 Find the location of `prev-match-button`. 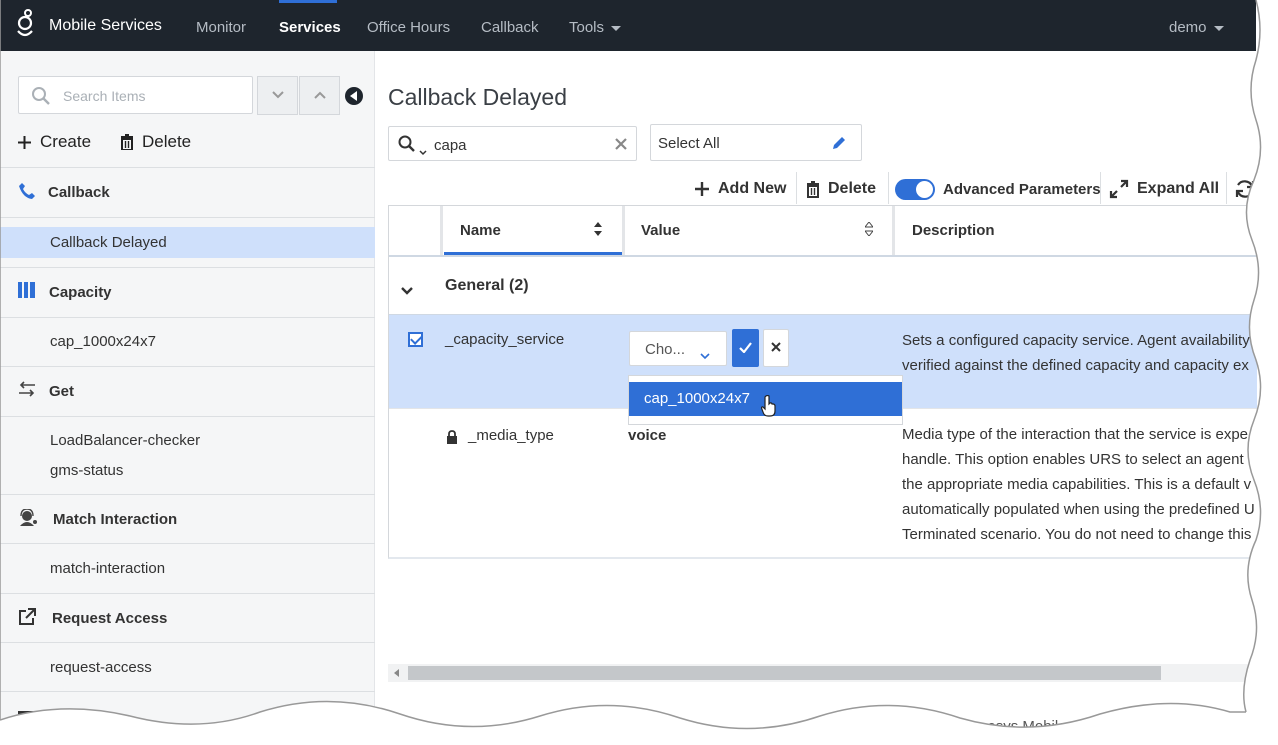

prev-match-button is located at coordinates (319, 95).